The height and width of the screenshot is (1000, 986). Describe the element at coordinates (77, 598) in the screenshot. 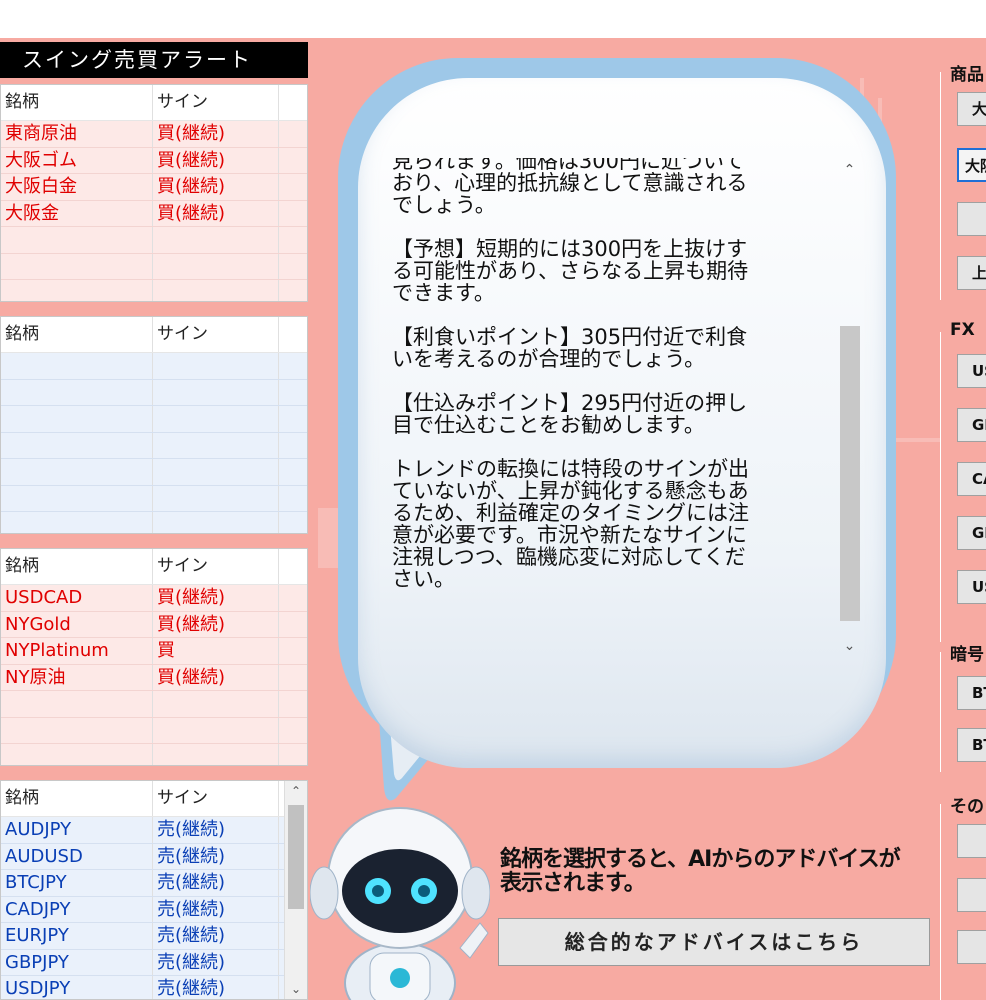

I see `symbol-cell: USDCAD` at that location.